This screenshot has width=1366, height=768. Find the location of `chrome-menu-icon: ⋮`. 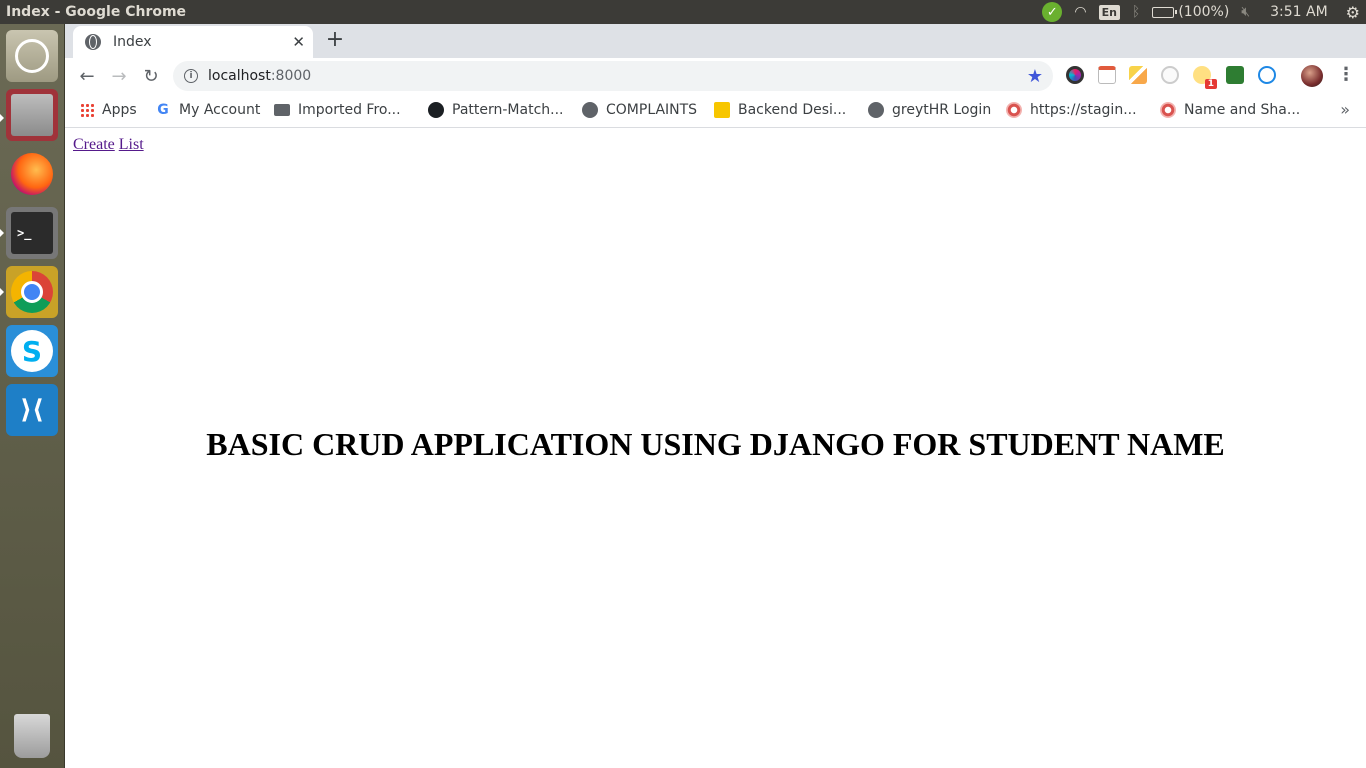

chrome-menu-icon: ⋮ is located at coordinates (1346, 74).